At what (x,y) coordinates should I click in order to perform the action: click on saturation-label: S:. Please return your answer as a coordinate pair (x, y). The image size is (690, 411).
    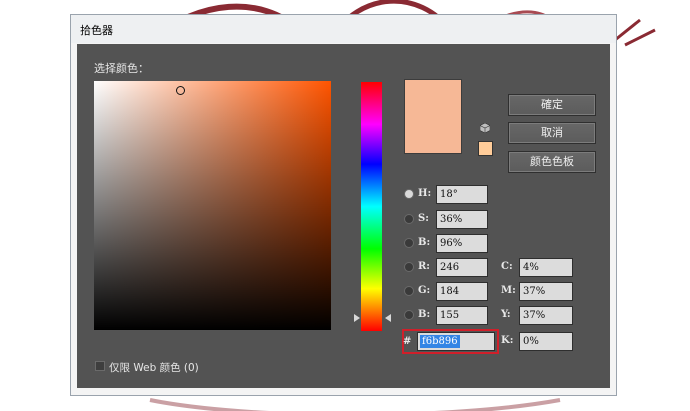
    Looking at the image, I should click on (423, 218).